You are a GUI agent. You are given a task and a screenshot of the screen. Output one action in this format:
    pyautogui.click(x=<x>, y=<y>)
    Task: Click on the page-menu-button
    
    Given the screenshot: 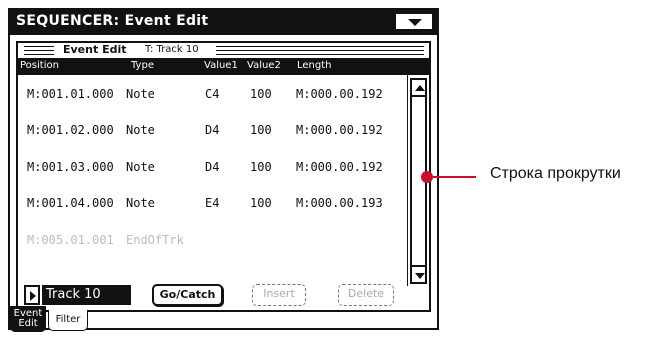 What is the action you would take?
    pyautogui.click(x=414, y=21)
    